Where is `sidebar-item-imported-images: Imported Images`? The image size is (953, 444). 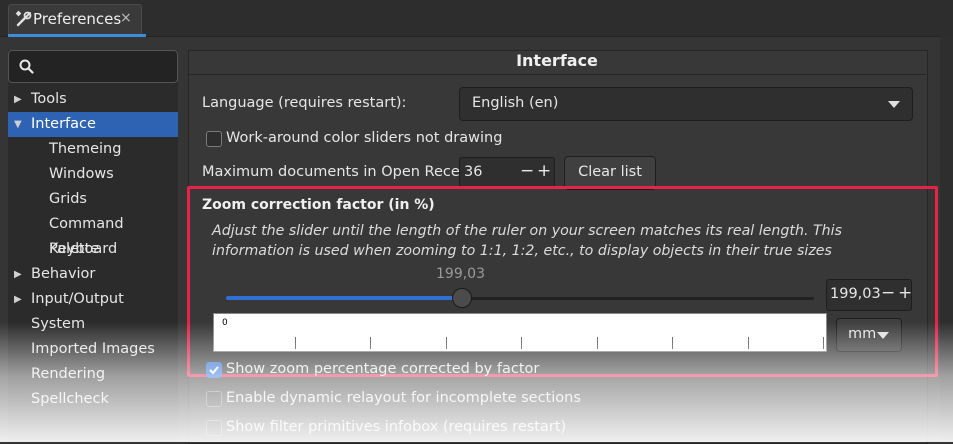
sidebar-item-imported-images: Imported Images is located at coordinates (93, 349).